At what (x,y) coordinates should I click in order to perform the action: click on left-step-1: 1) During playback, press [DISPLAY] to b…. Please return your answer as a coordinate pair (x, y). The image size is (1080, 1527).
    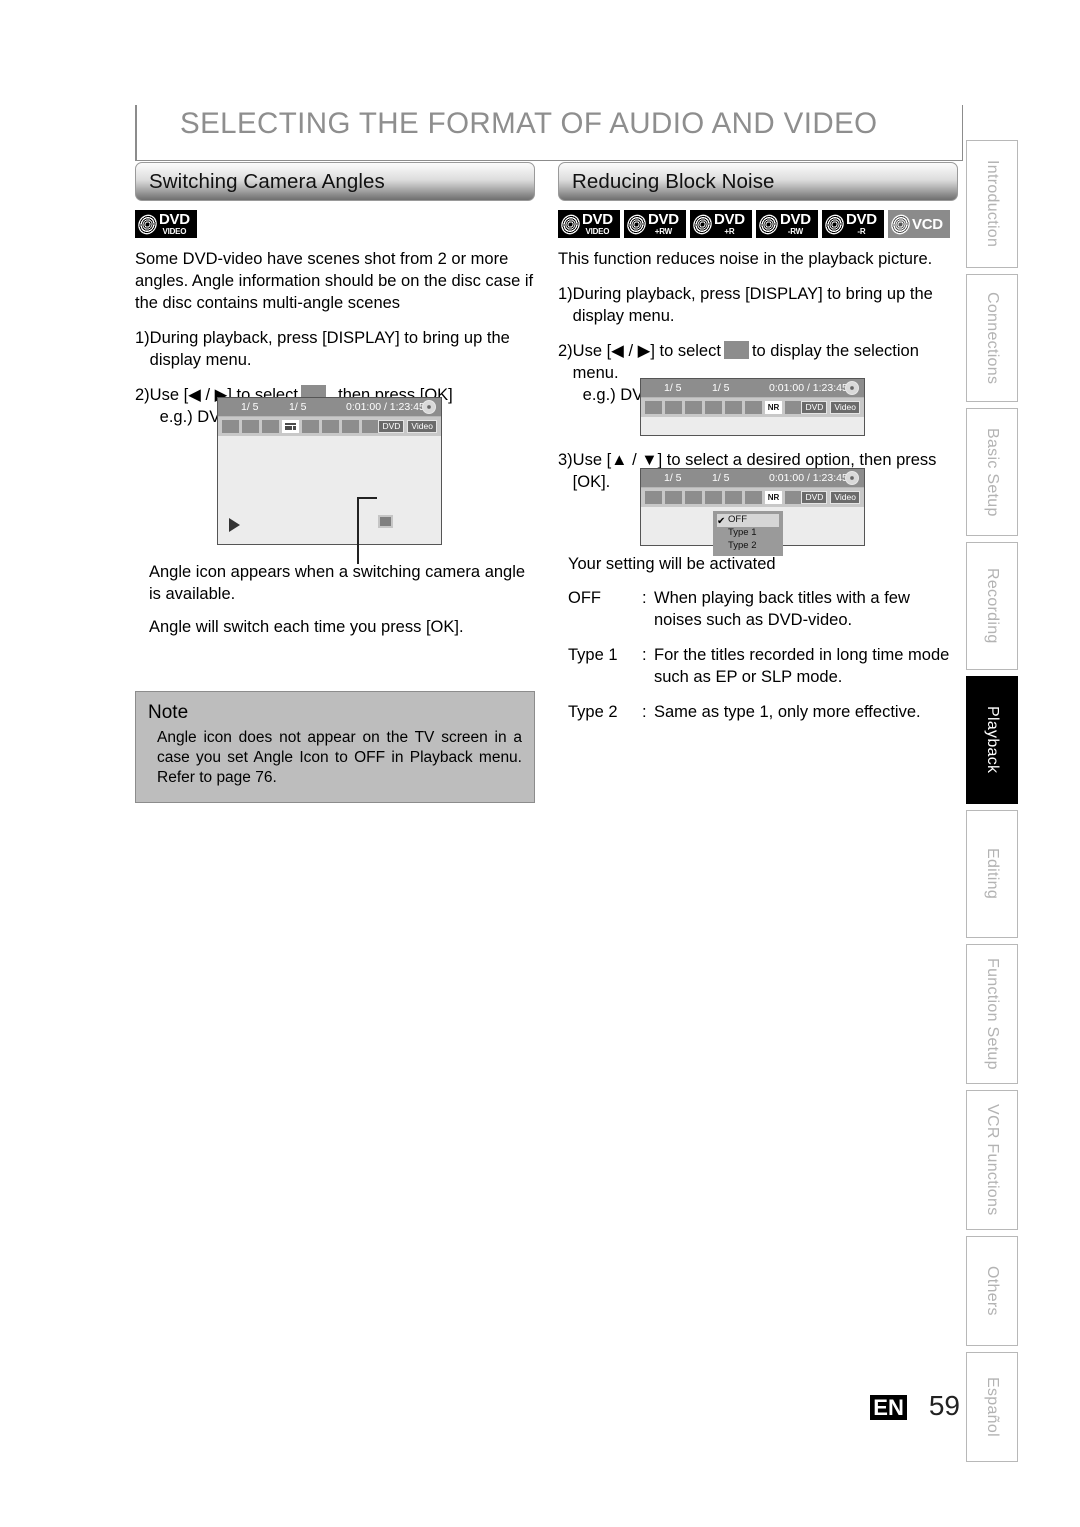
    Looking at the image, I should click on (335, 350).